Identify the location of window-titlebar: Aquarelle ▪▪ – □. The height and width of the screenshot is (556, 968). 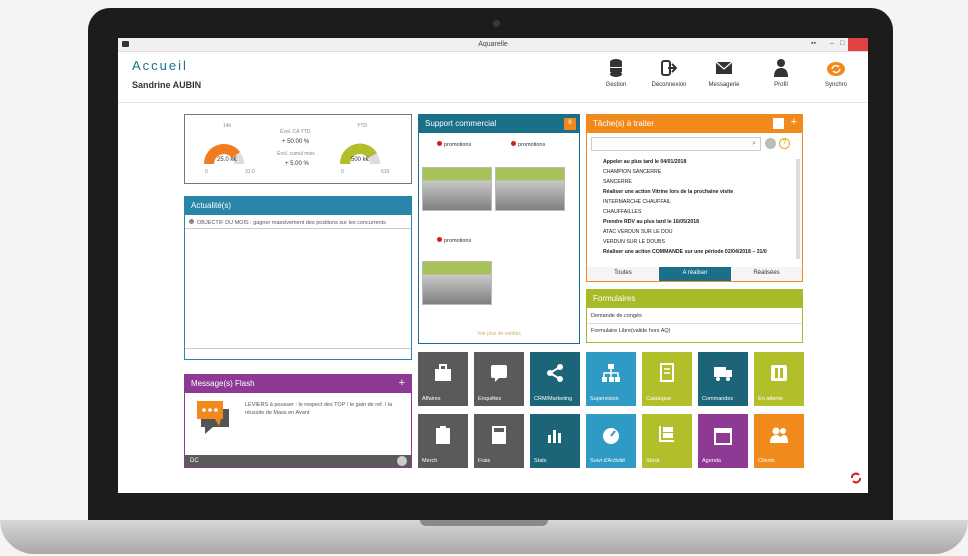
(493, 45).